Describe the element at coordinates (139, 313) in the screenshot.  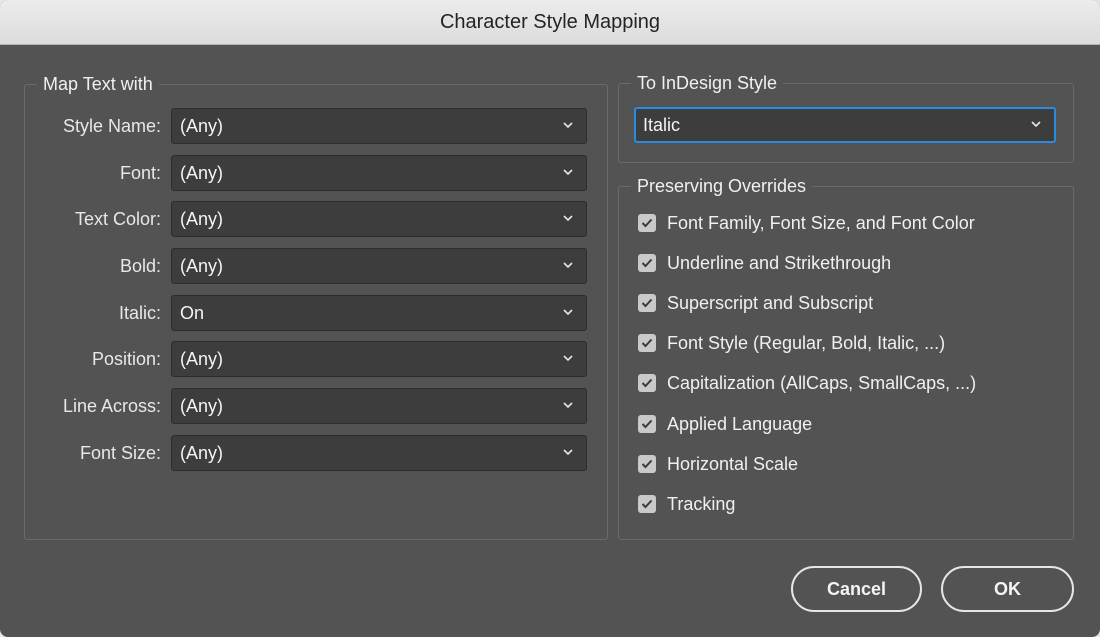
I see `italic-label: Italic:` at that location.